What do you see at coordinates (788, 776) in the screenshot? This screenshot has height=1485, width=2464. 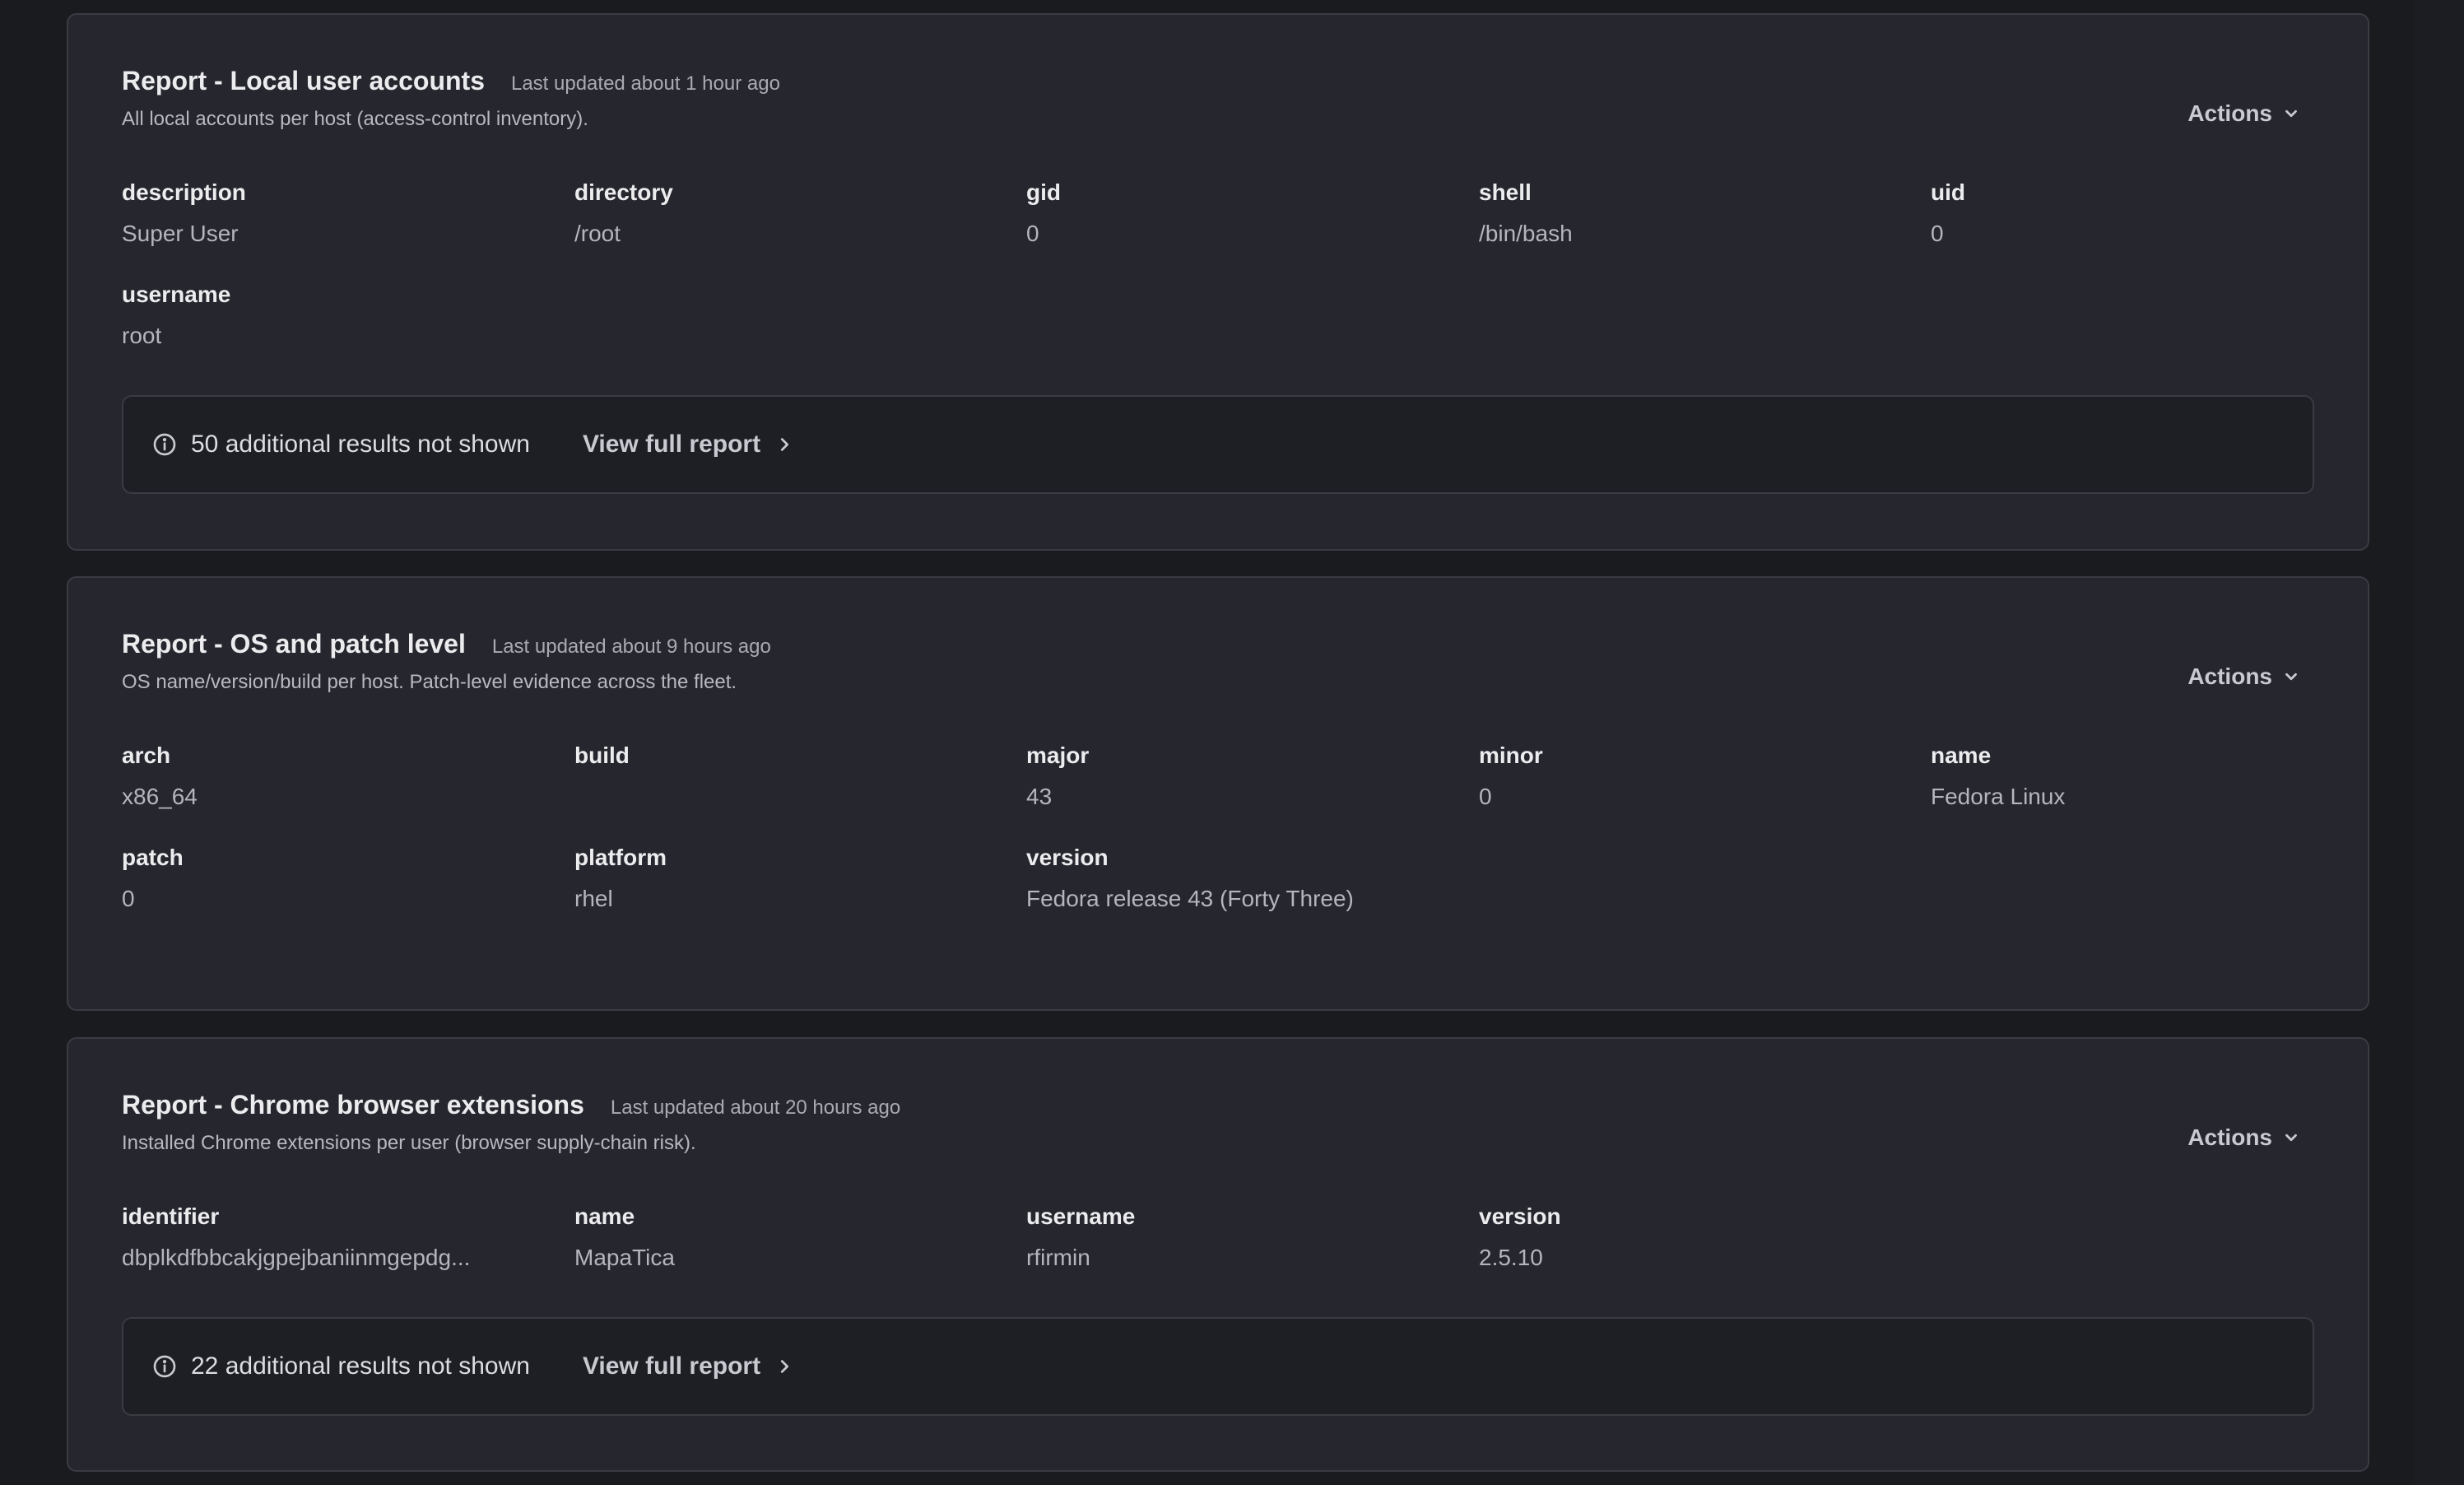 I see `field-build: build` at bounding box center [788, 776].